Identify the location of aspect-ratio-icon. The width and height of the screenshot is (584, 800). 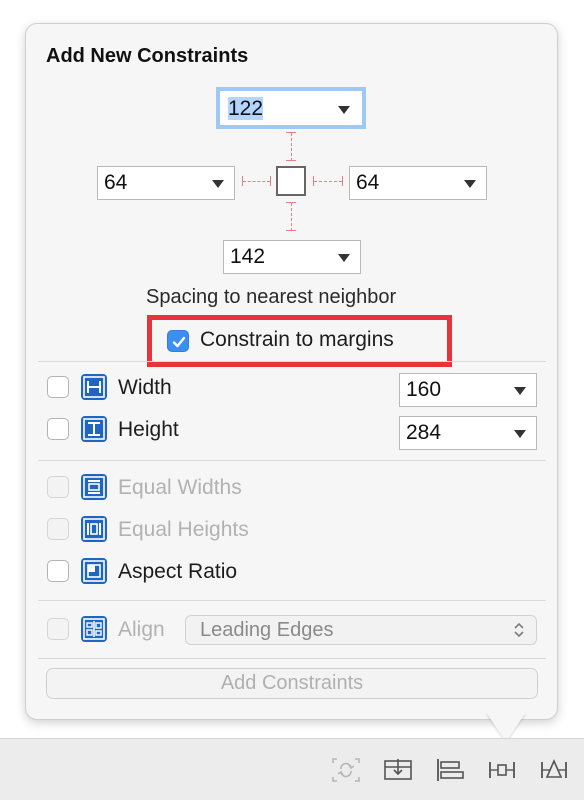
(94, 571).